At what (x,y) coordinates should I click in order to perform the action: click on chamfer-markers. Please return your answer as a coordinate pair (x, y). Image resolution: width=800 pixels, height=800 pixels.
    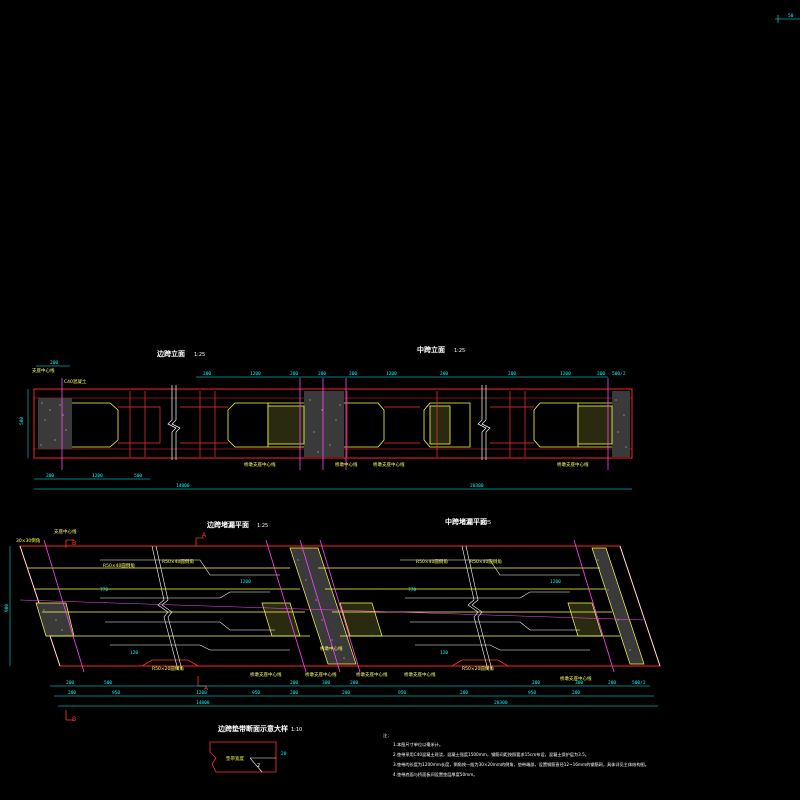
    Looking at the image, I should click on (325, 663).